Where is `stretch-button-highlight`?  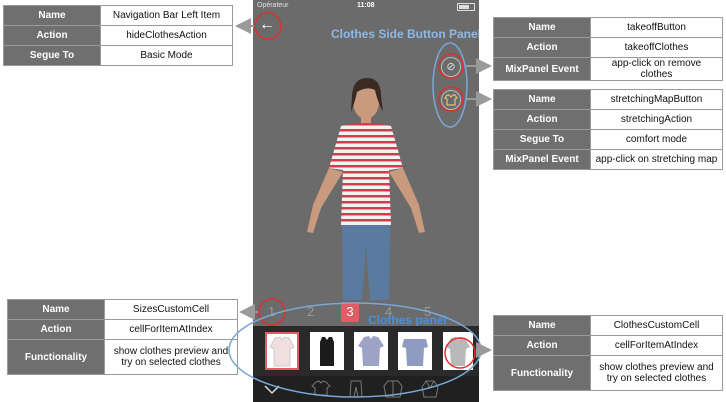
stretch-button-highlight is located at coordinates (451, 99).